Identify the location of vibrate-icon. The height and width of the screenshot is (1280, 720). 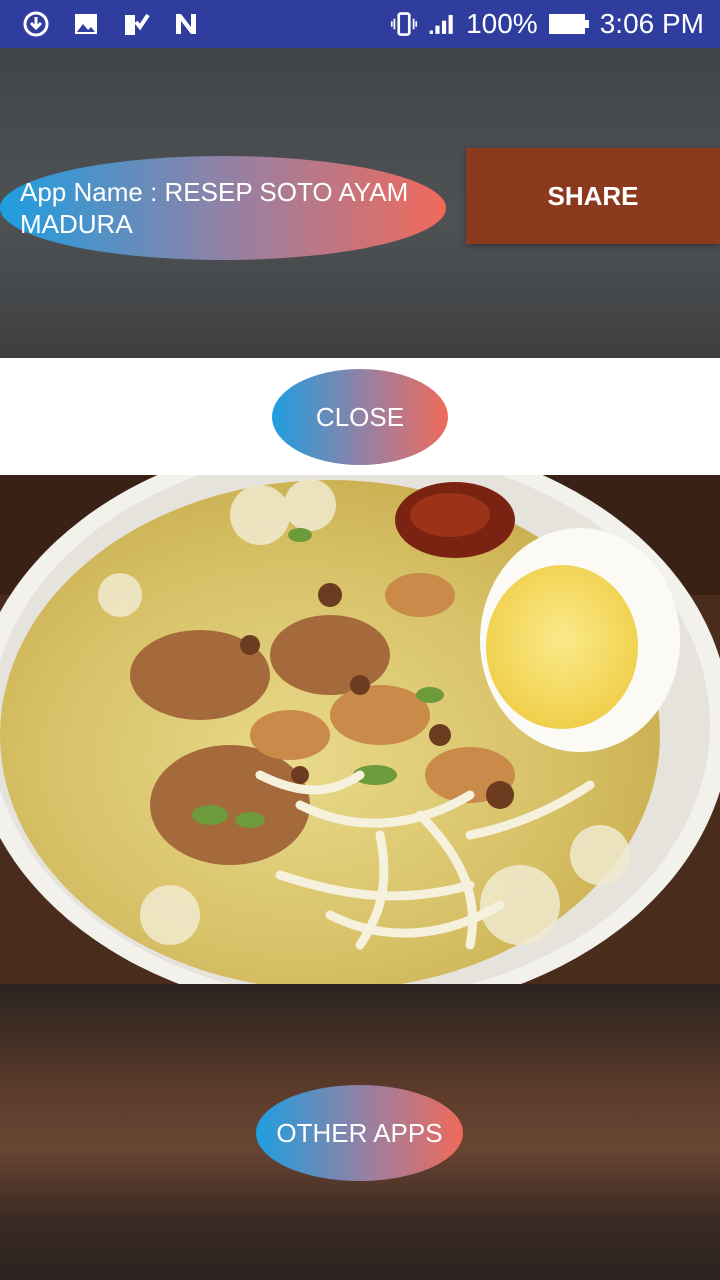
(404, 24).